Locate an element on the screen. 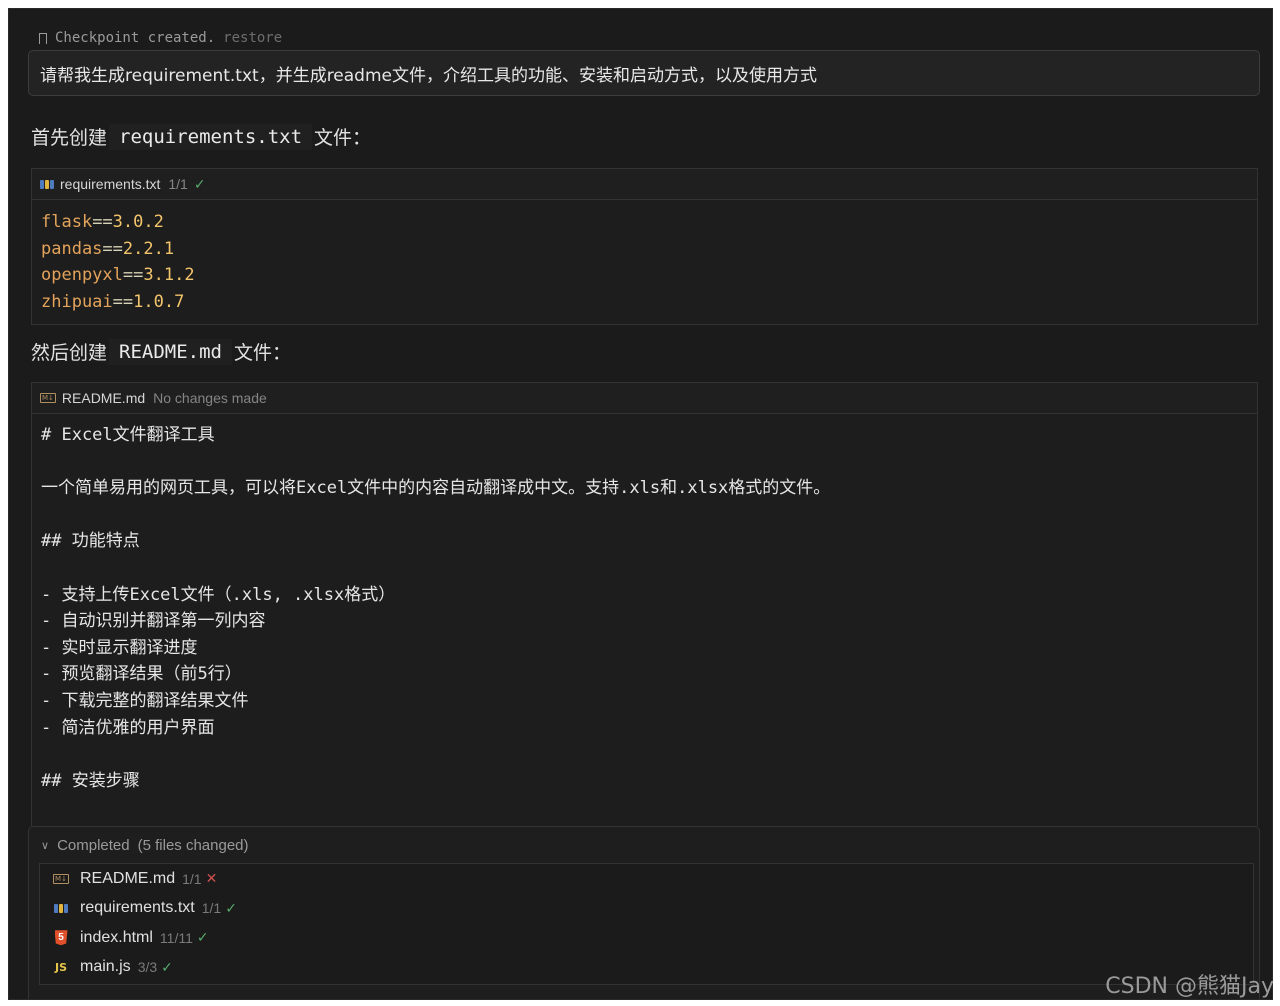 Image resolution: width=1280 pixels, height=1006 pixels. changed-file-row: M↓ README.md 1/1 ✕ is located at coordinates (646, 879).